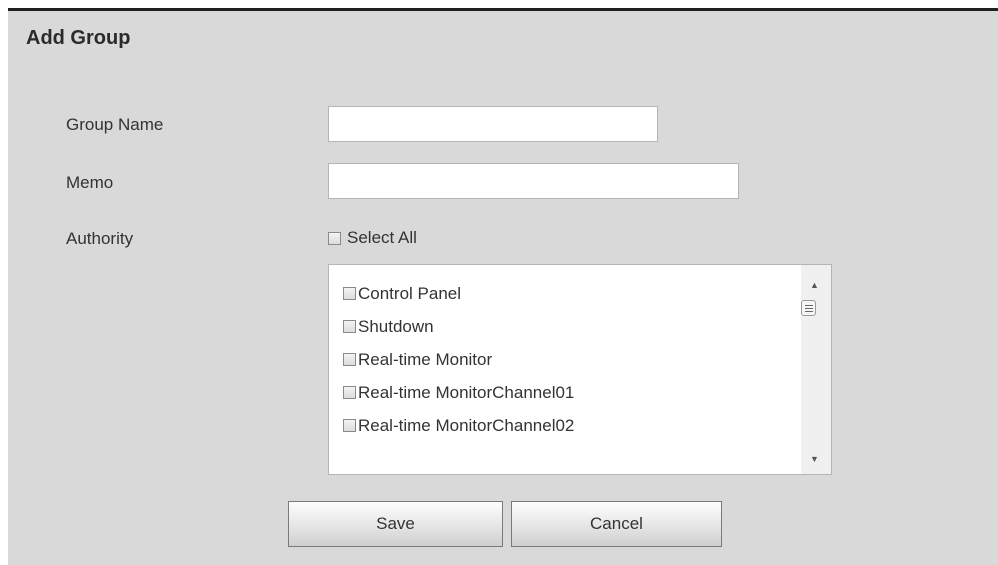 Image resolution: width=998 pixels, height=565 pixels. I want to click on list-item: Control Panel, so click(458, 293).